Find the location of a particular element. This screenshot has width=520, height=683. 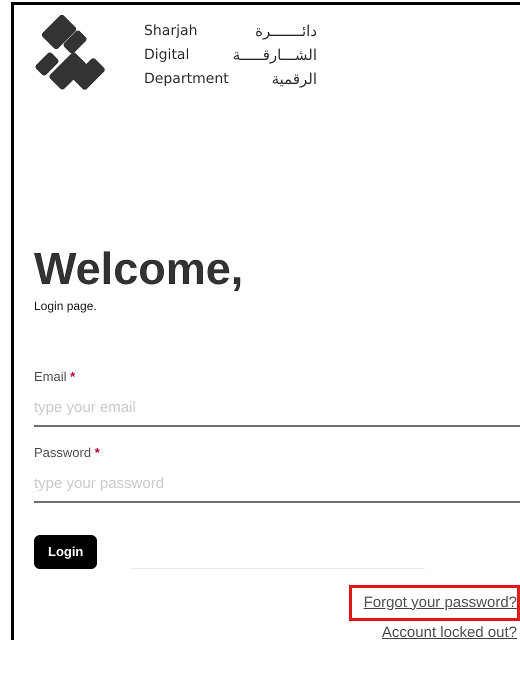

subheading: Login page. is located at coordinates (66, 306).